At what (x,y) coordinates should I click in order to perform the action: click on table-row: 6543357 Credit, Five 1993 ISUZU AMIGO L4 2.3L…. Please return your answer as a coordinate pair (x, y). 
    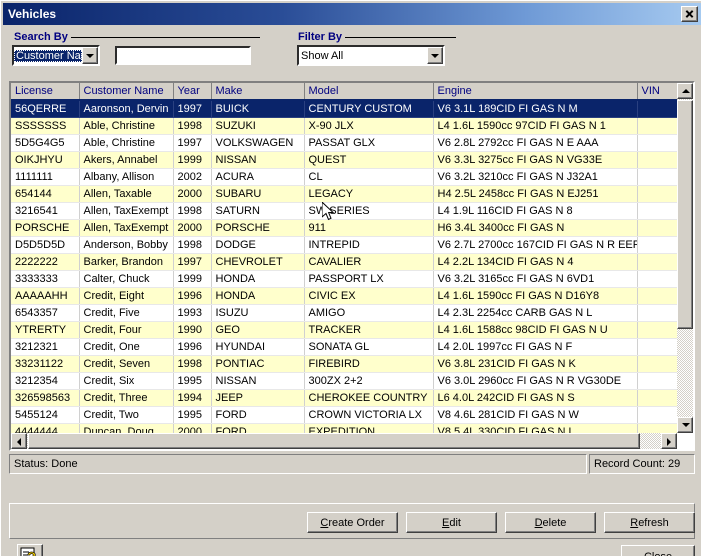
    Looking at the image, I should click on (344, 313).